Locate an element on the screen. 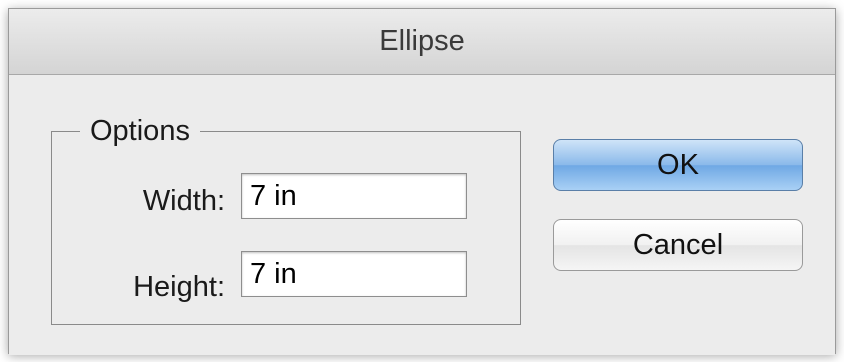  dialog-title: Ellipse is located at coordinates (422, 41).